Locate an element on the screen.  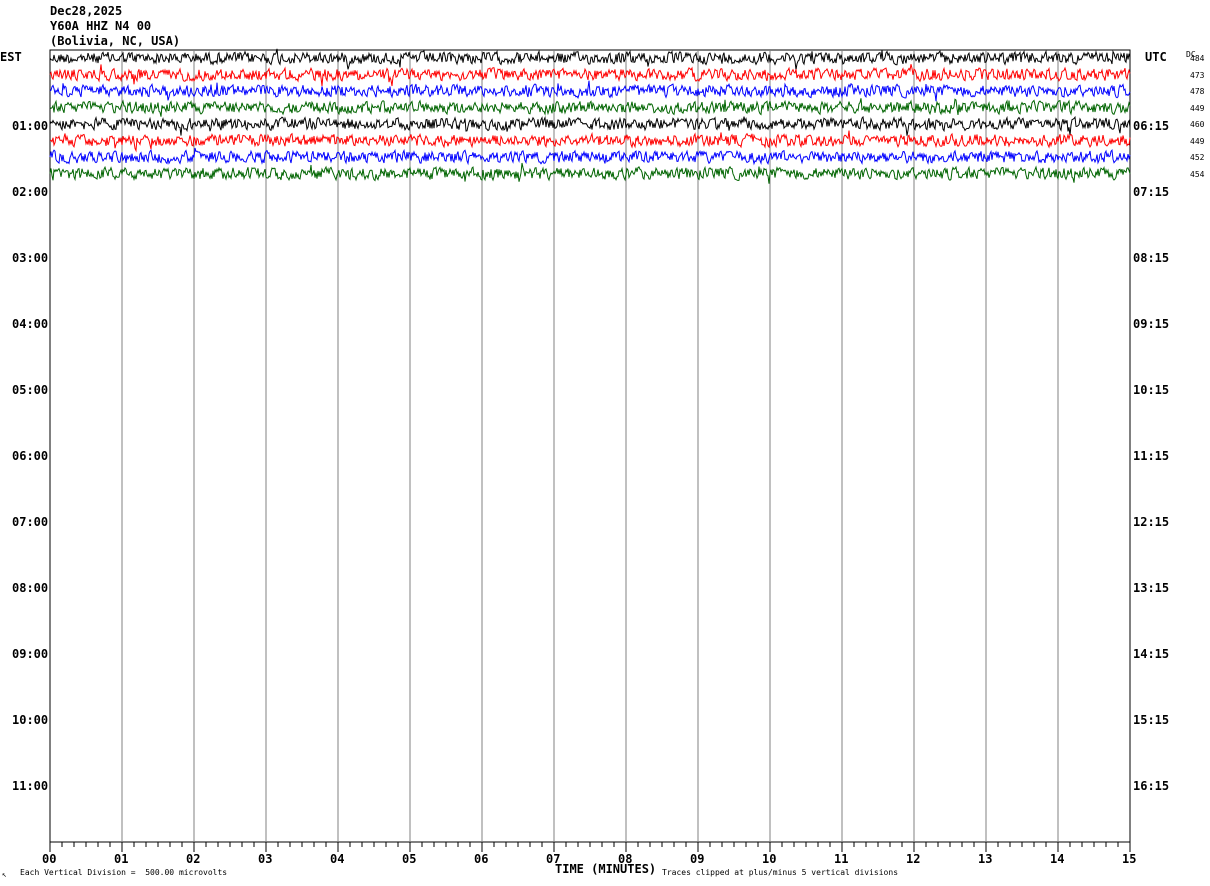
right-hour-label: 15:15 is located at coordinates (1151, 720).